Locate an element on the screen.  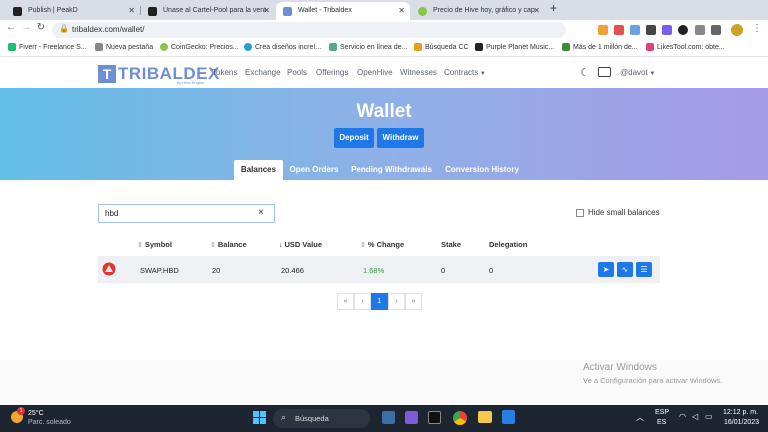
cell-delegation: 0 is located at coordinates (491, 270).